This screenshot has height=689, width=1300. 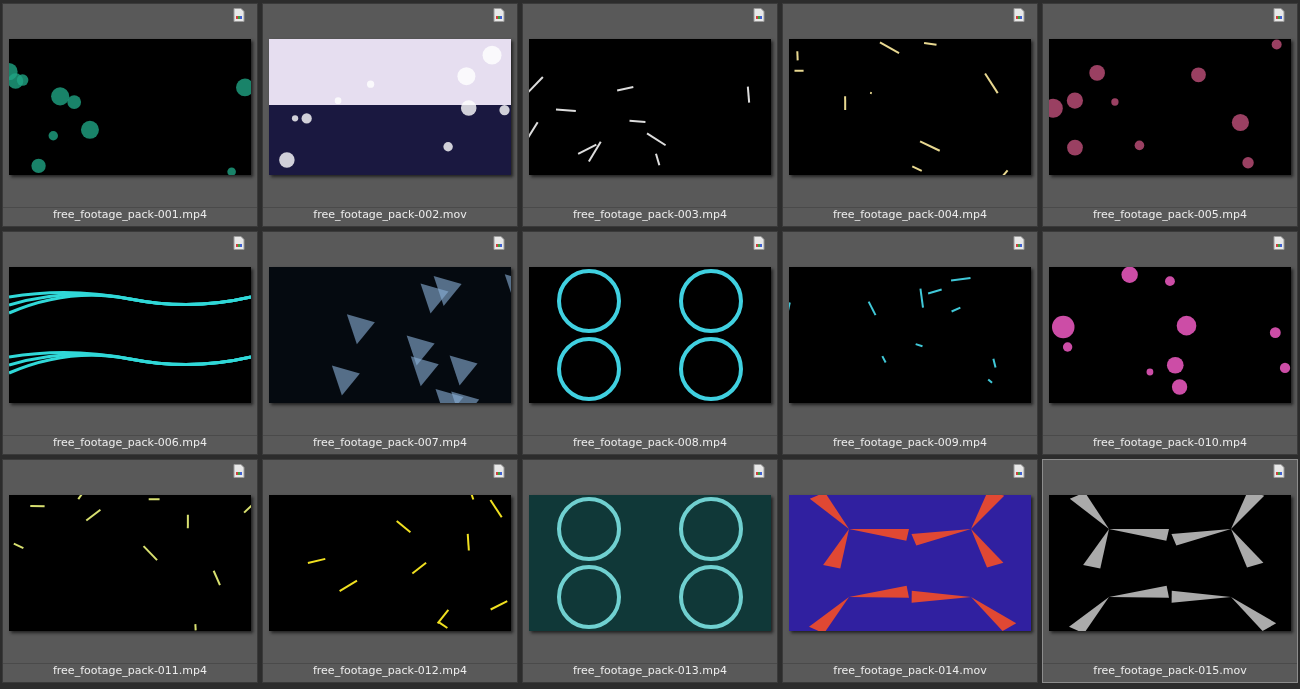 What do you see at coordinates (130, 672) in the screenshot?
I see `file-name: free_footage_pack-011.mp4` at bounding box center [130, 672].